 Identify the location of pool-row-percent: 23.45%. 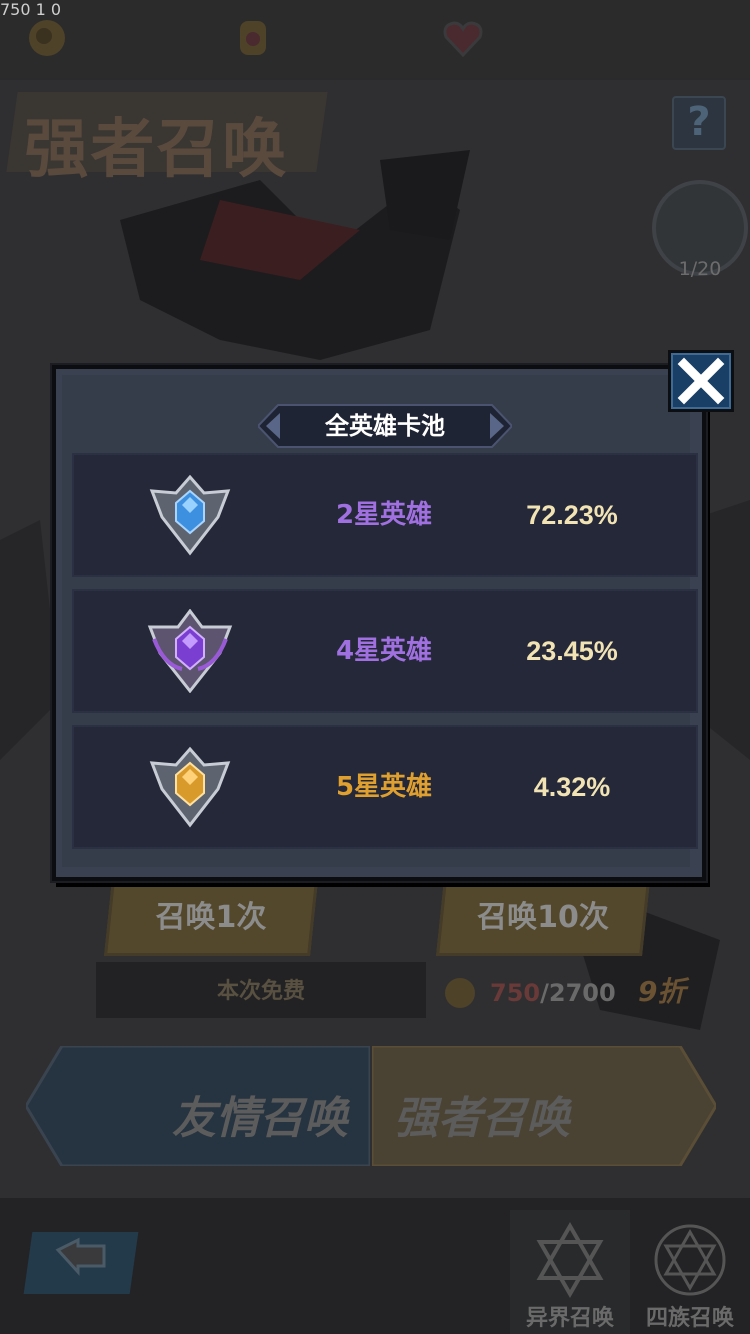
(572, 651).